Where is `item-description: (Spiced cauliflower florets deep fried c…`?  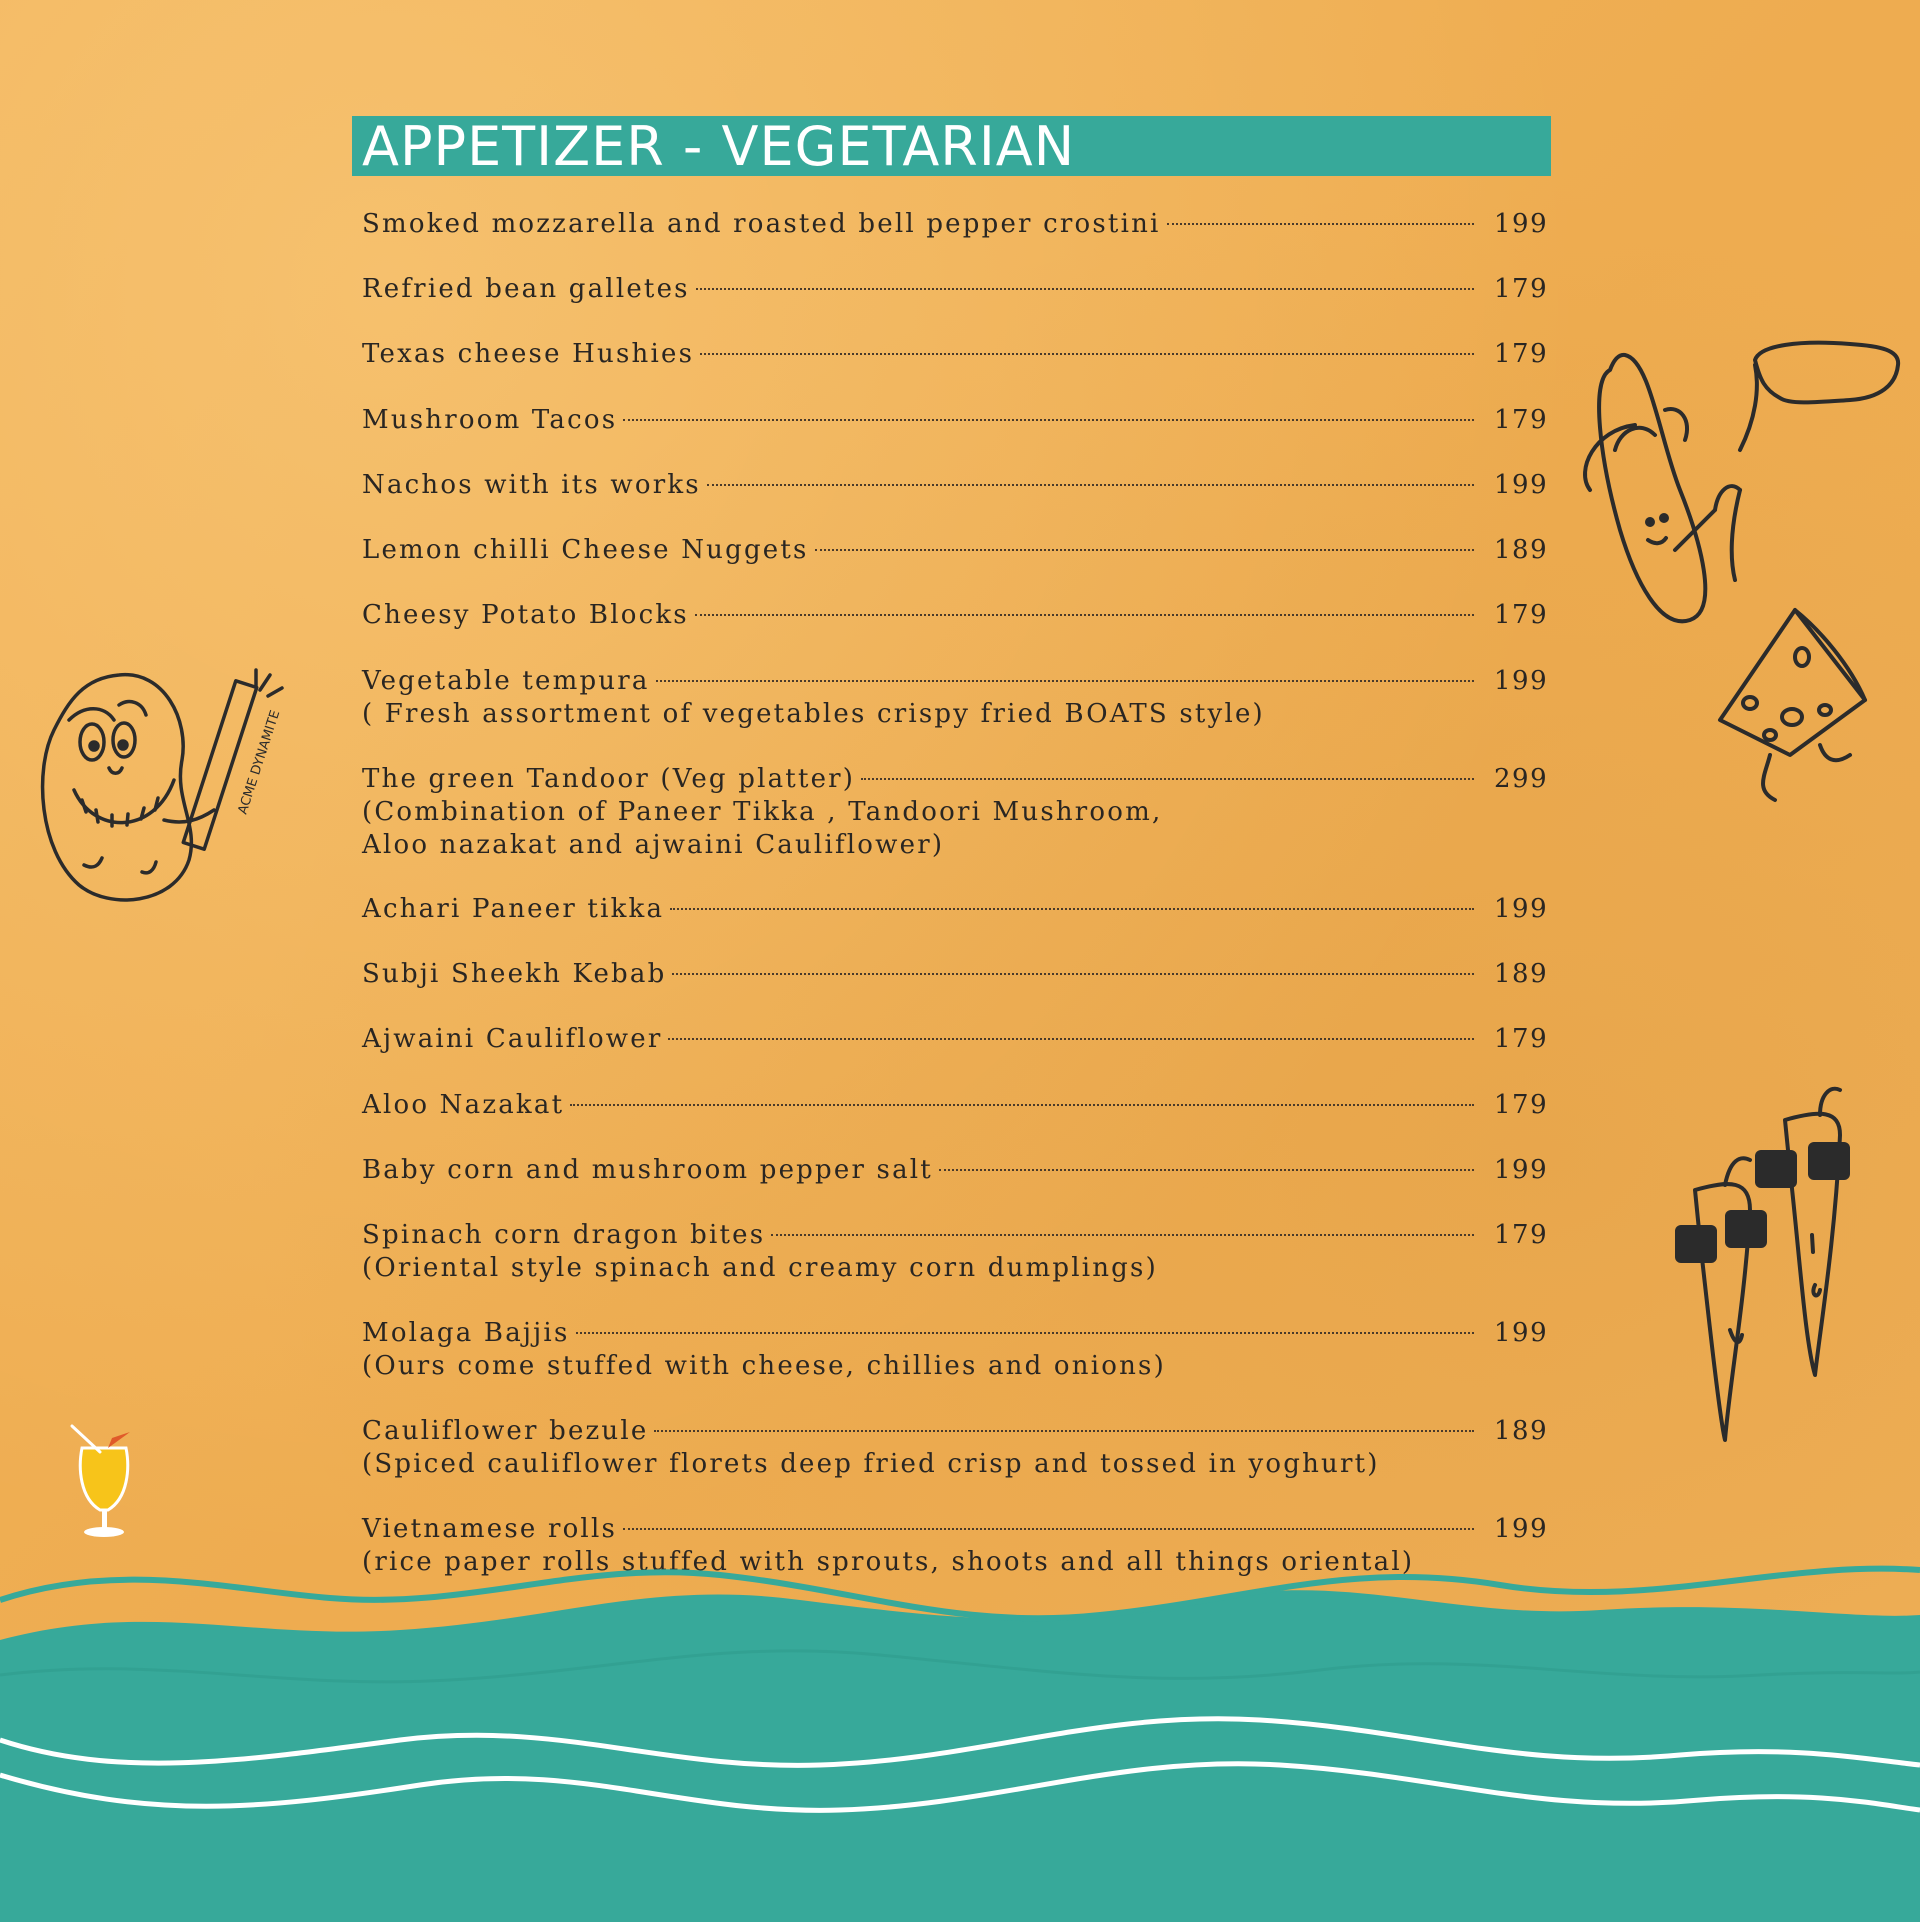 item-description: (Spiced cauliflower florets deep fried c… is located at coordinates (871, 1464).